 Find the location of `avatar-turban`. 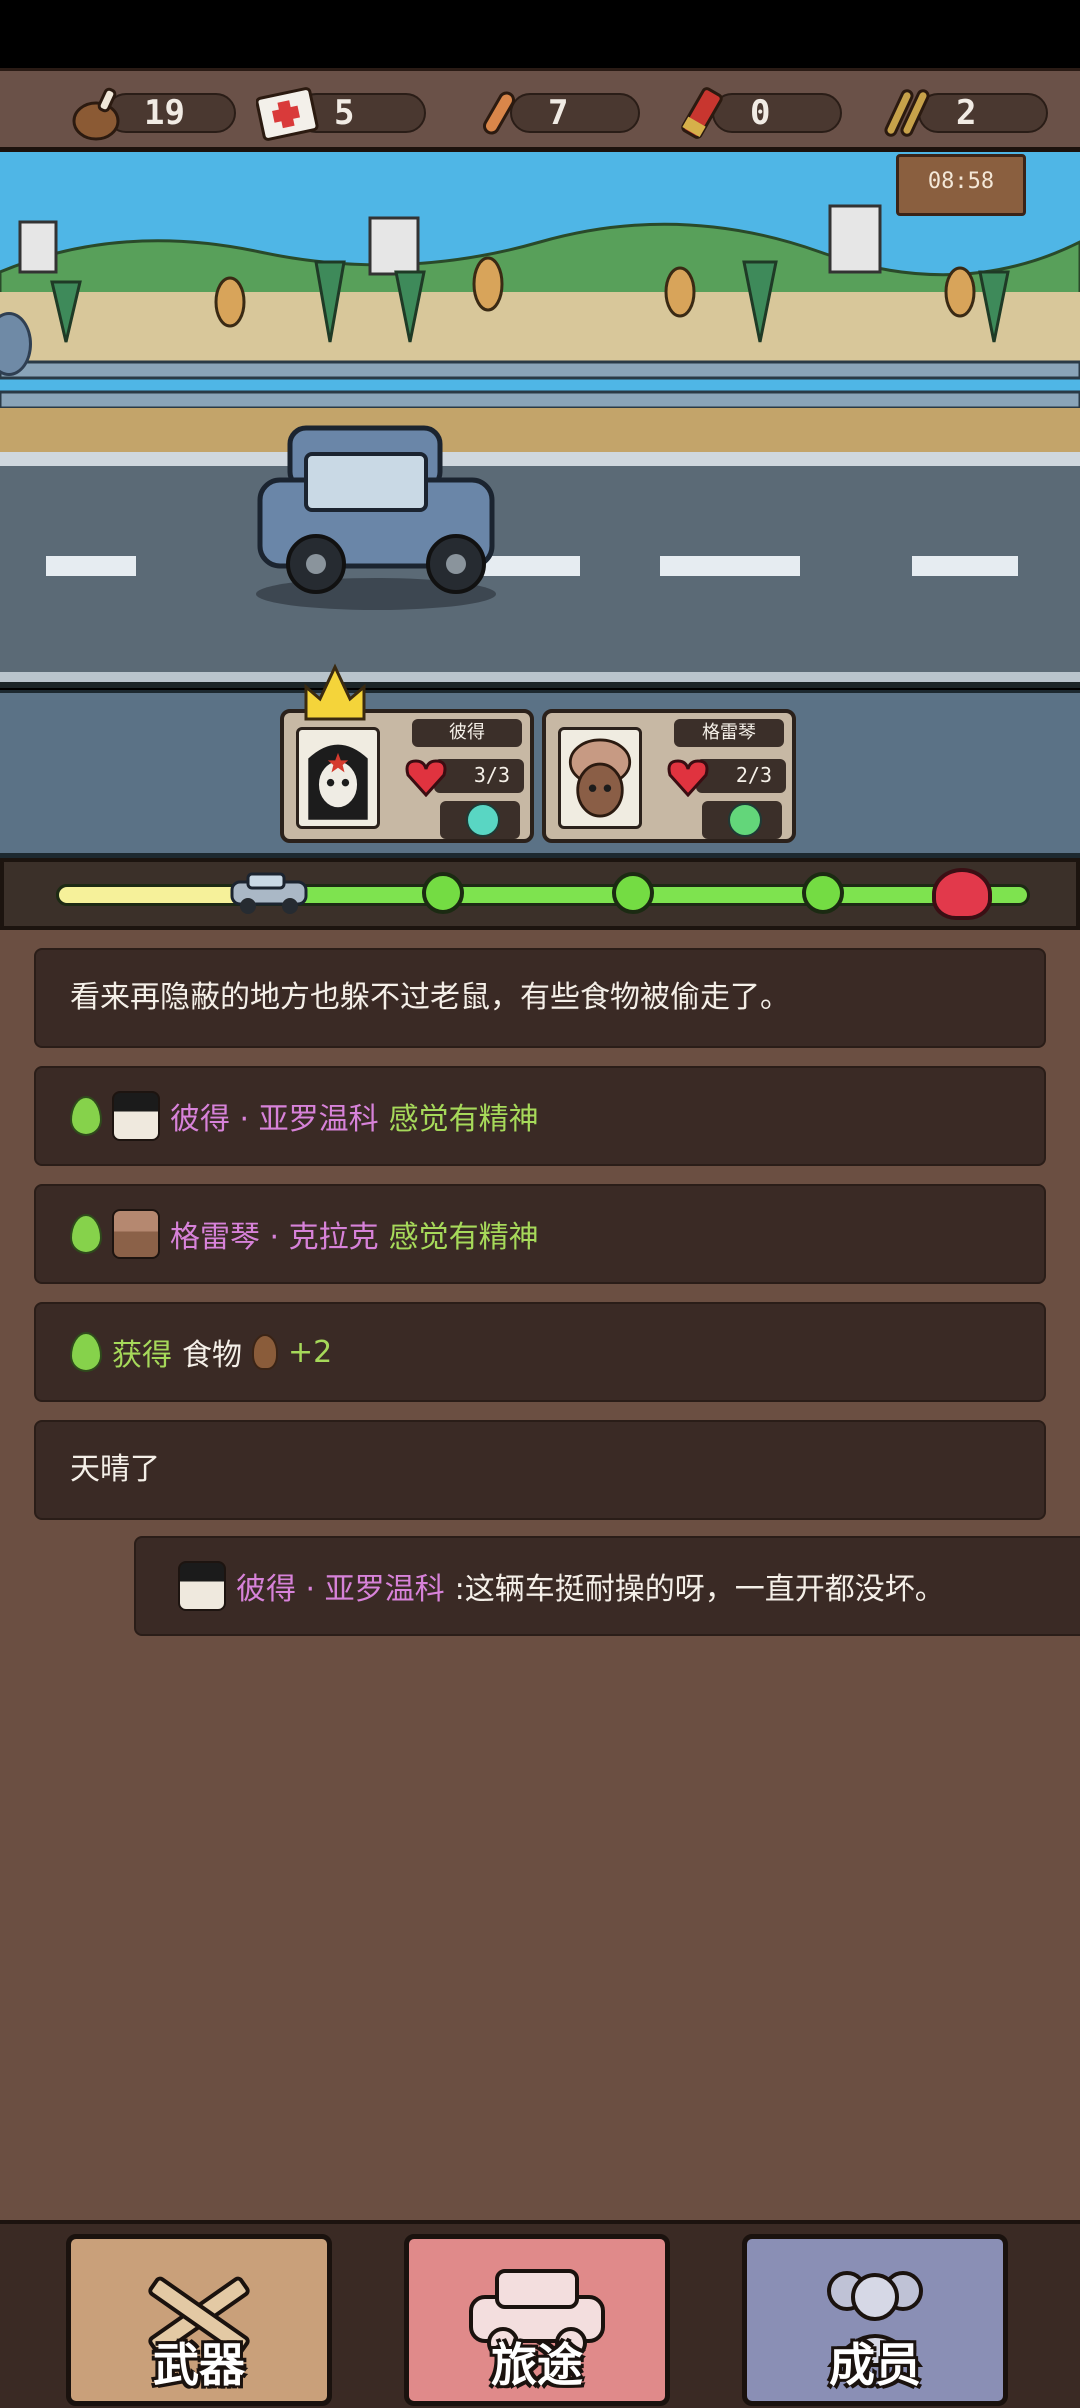

avatar-turban is located at coordinates (600, 778).